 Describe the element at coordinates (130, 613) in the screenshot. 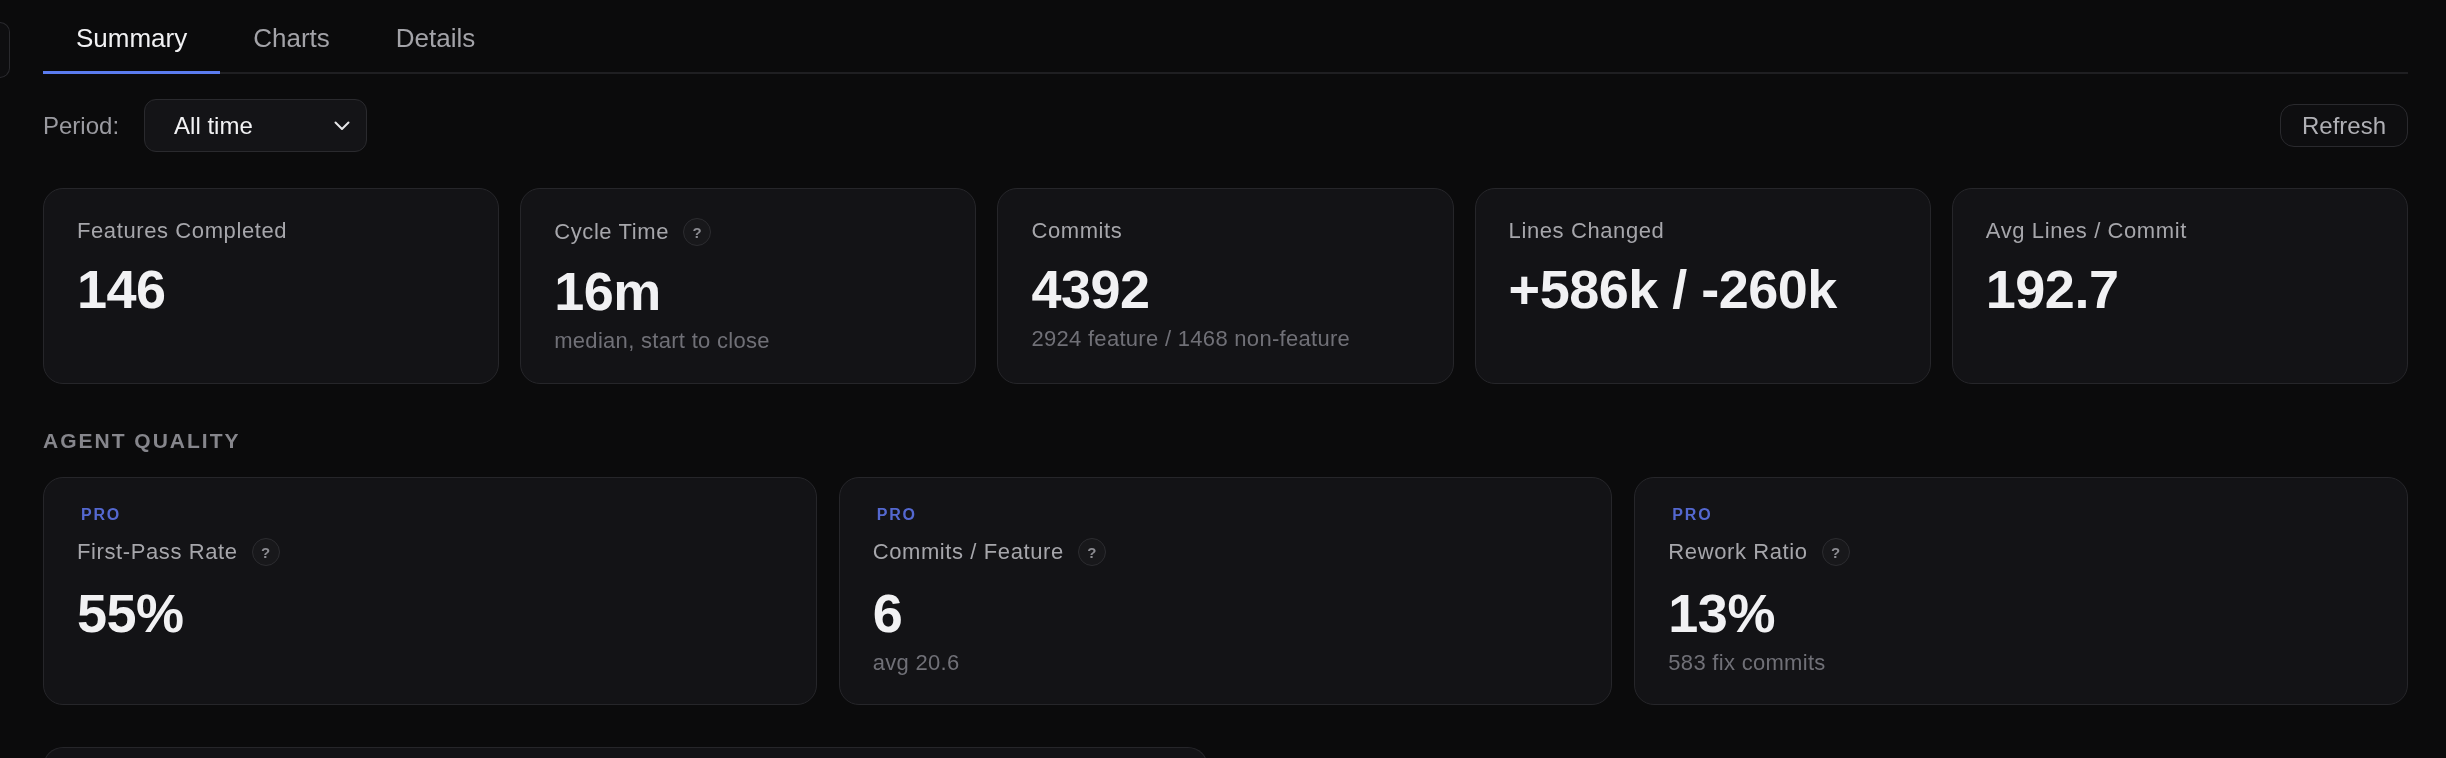

I see `metric-value: 55%` at that location.